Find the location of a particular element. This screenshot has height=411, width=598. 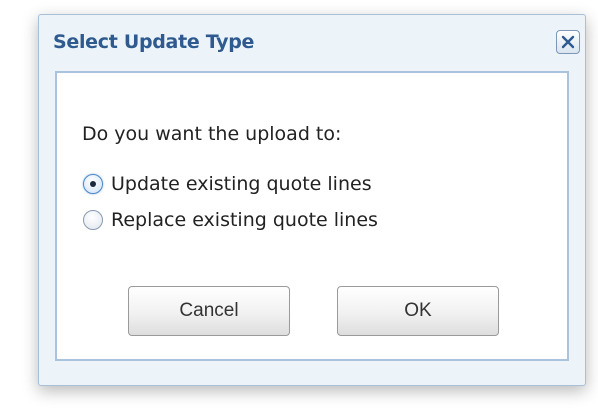

radio-selected-dot is located at coordinates (93, 184).